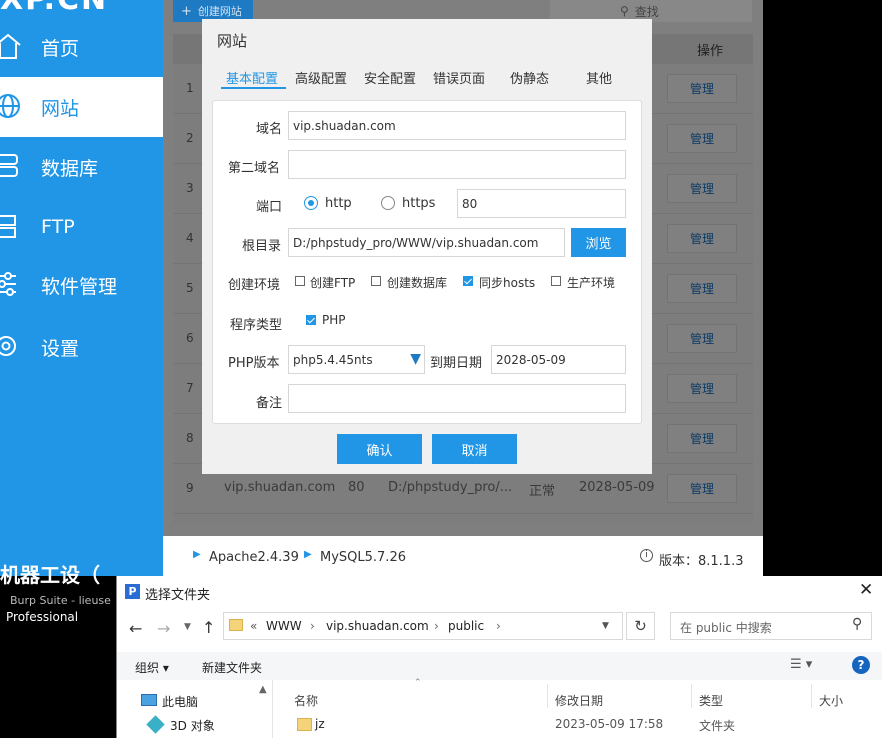 This screenshot has width=882, height=738. Describe the element at coordinates (605, 626) in the screenshot. I see `chevron-down-icon: ▼` at that location.